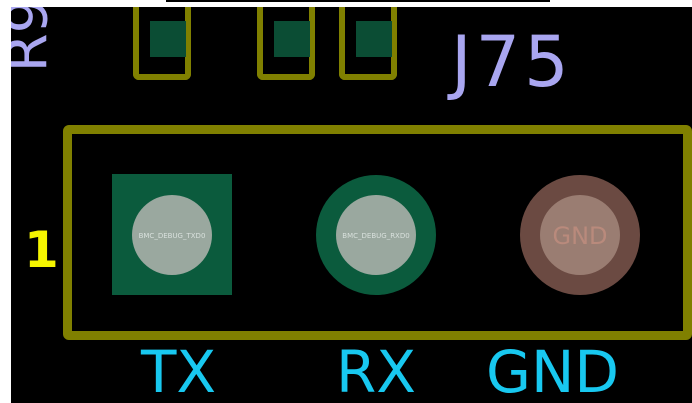  Describe the element at coordinates (41, 250) in the screenshot. I see `pin1-marker: 1` at that location.